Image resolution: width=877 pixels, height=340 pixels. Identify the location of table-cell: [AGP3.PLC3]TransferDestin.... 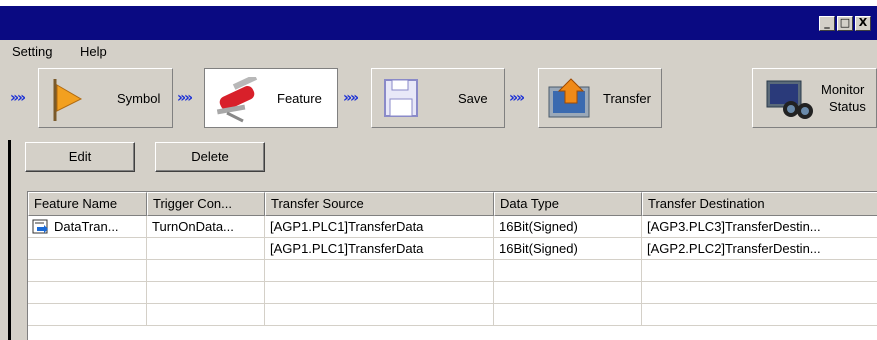
(759, 227).